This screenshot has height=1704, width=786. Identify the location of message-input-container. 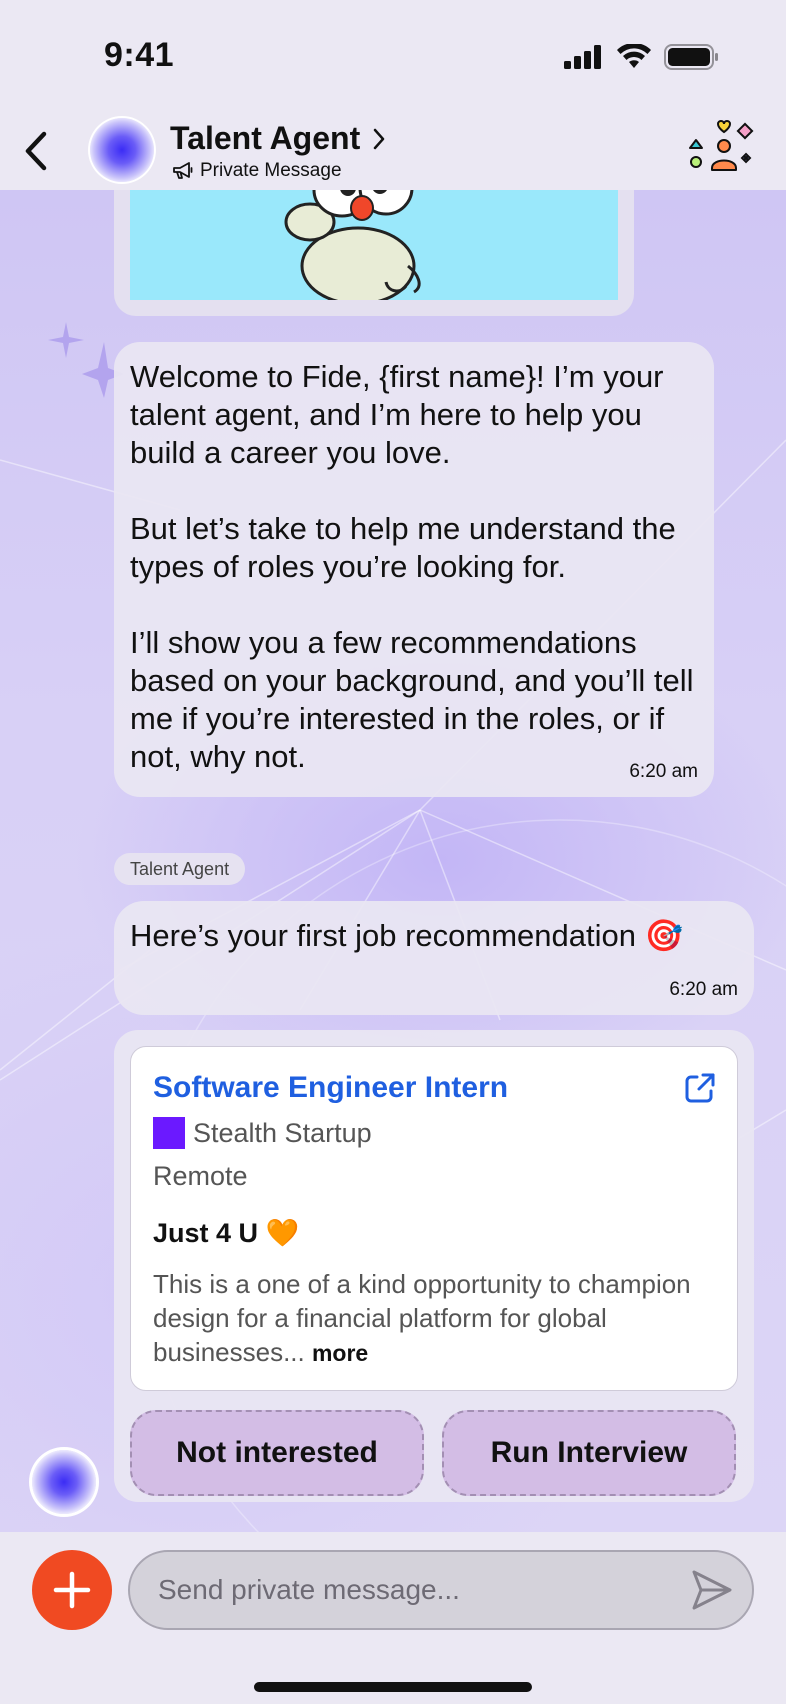
(441, 1590).